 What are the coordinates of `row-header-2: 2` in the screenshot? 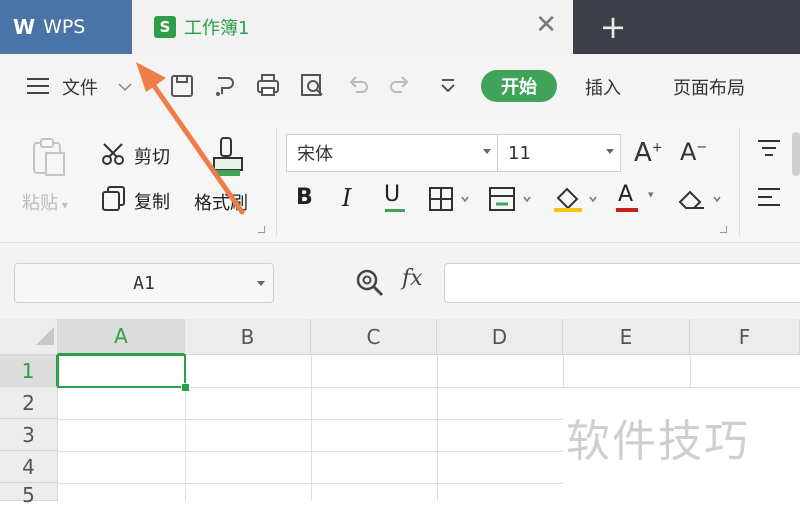 It's located at (29, 403).